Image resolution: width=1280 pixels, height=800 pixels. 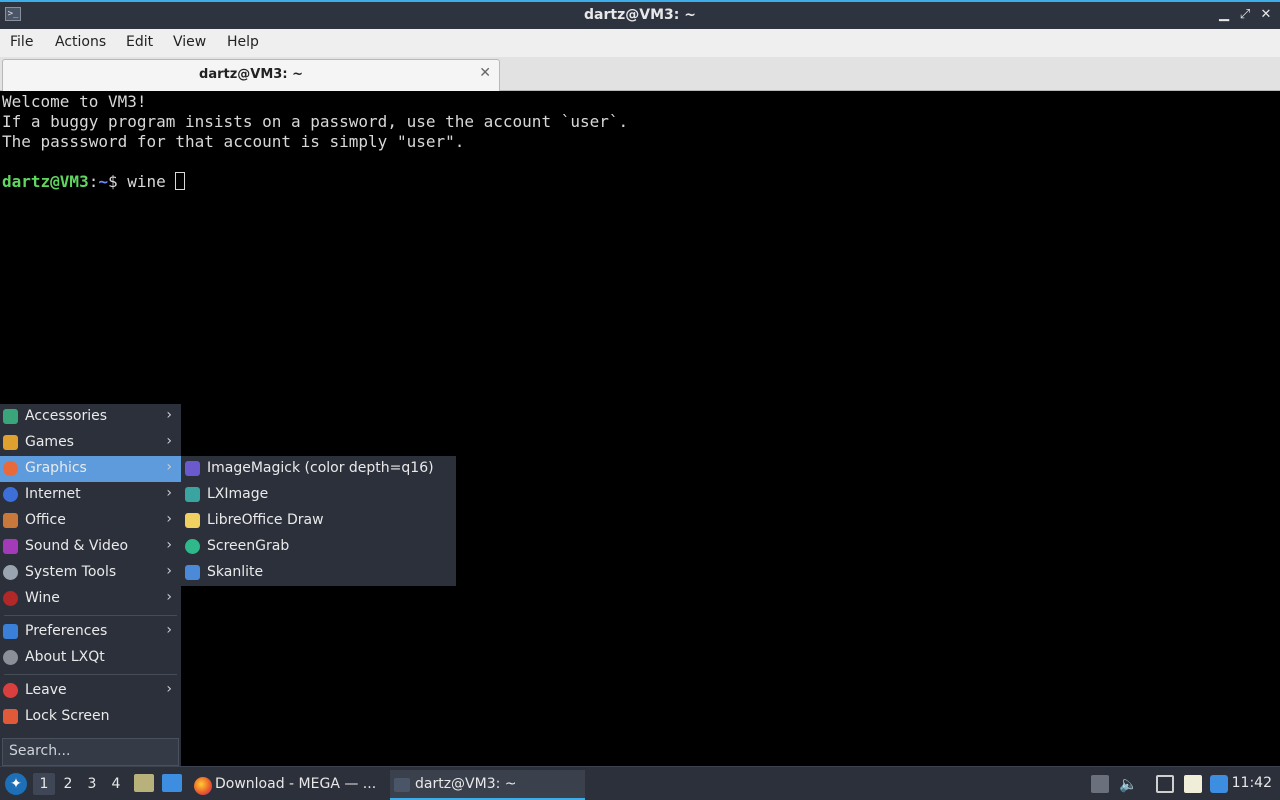 What do you see at coordinates (192, 520) in the screenshot?
I see `libreoffice-draw-icon` at bounding box center [192, 520].